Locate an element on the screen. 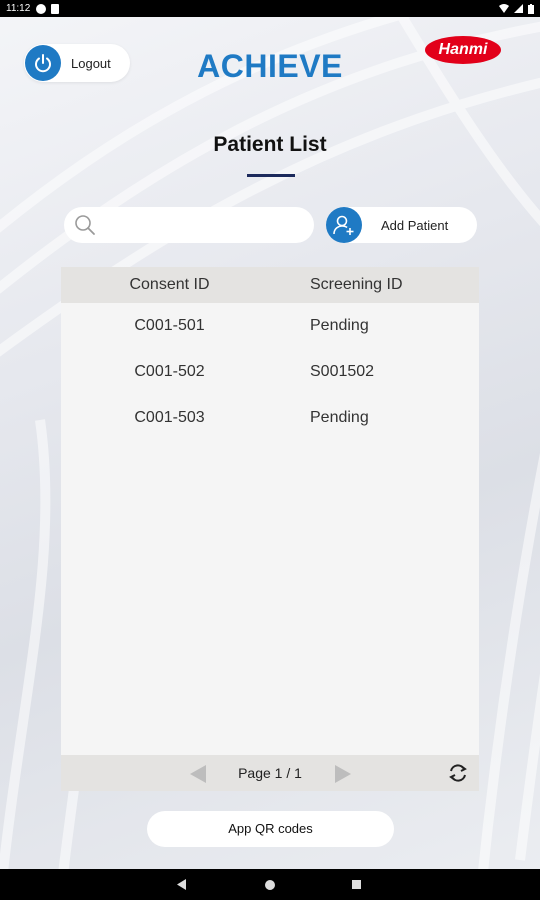  column-header-screening-id: Screening ID is located at coordinates (356, 284).